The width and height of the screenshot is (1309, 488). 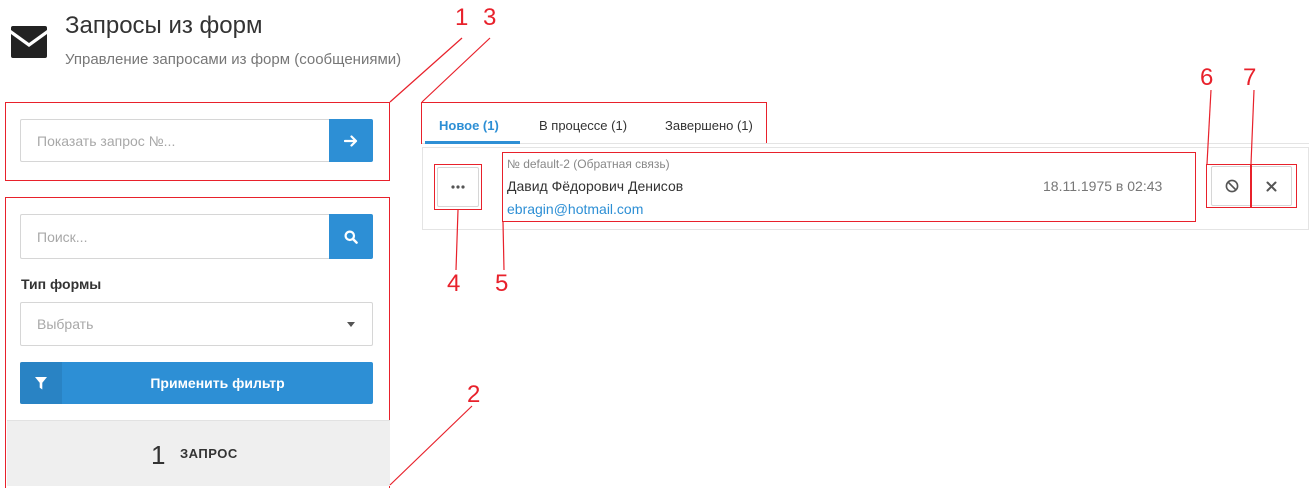 What do you see at coordinates (502, 283) in the screenshot?
I see `annotation-number-5: 5` at bounding box center [502, 283].